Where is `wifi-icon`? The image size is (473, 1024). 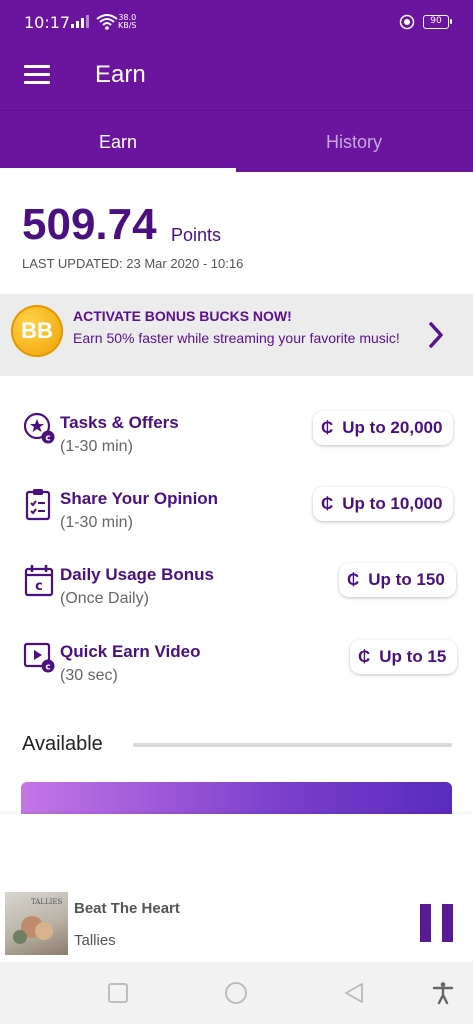
wifi-icon is located at coordinates (107, 22).